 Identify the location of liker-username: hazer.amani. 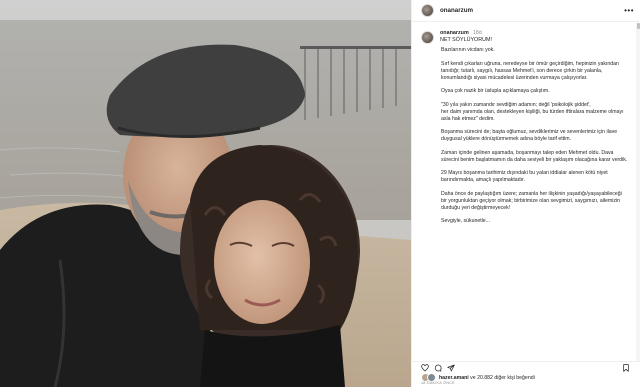
(454, 378).